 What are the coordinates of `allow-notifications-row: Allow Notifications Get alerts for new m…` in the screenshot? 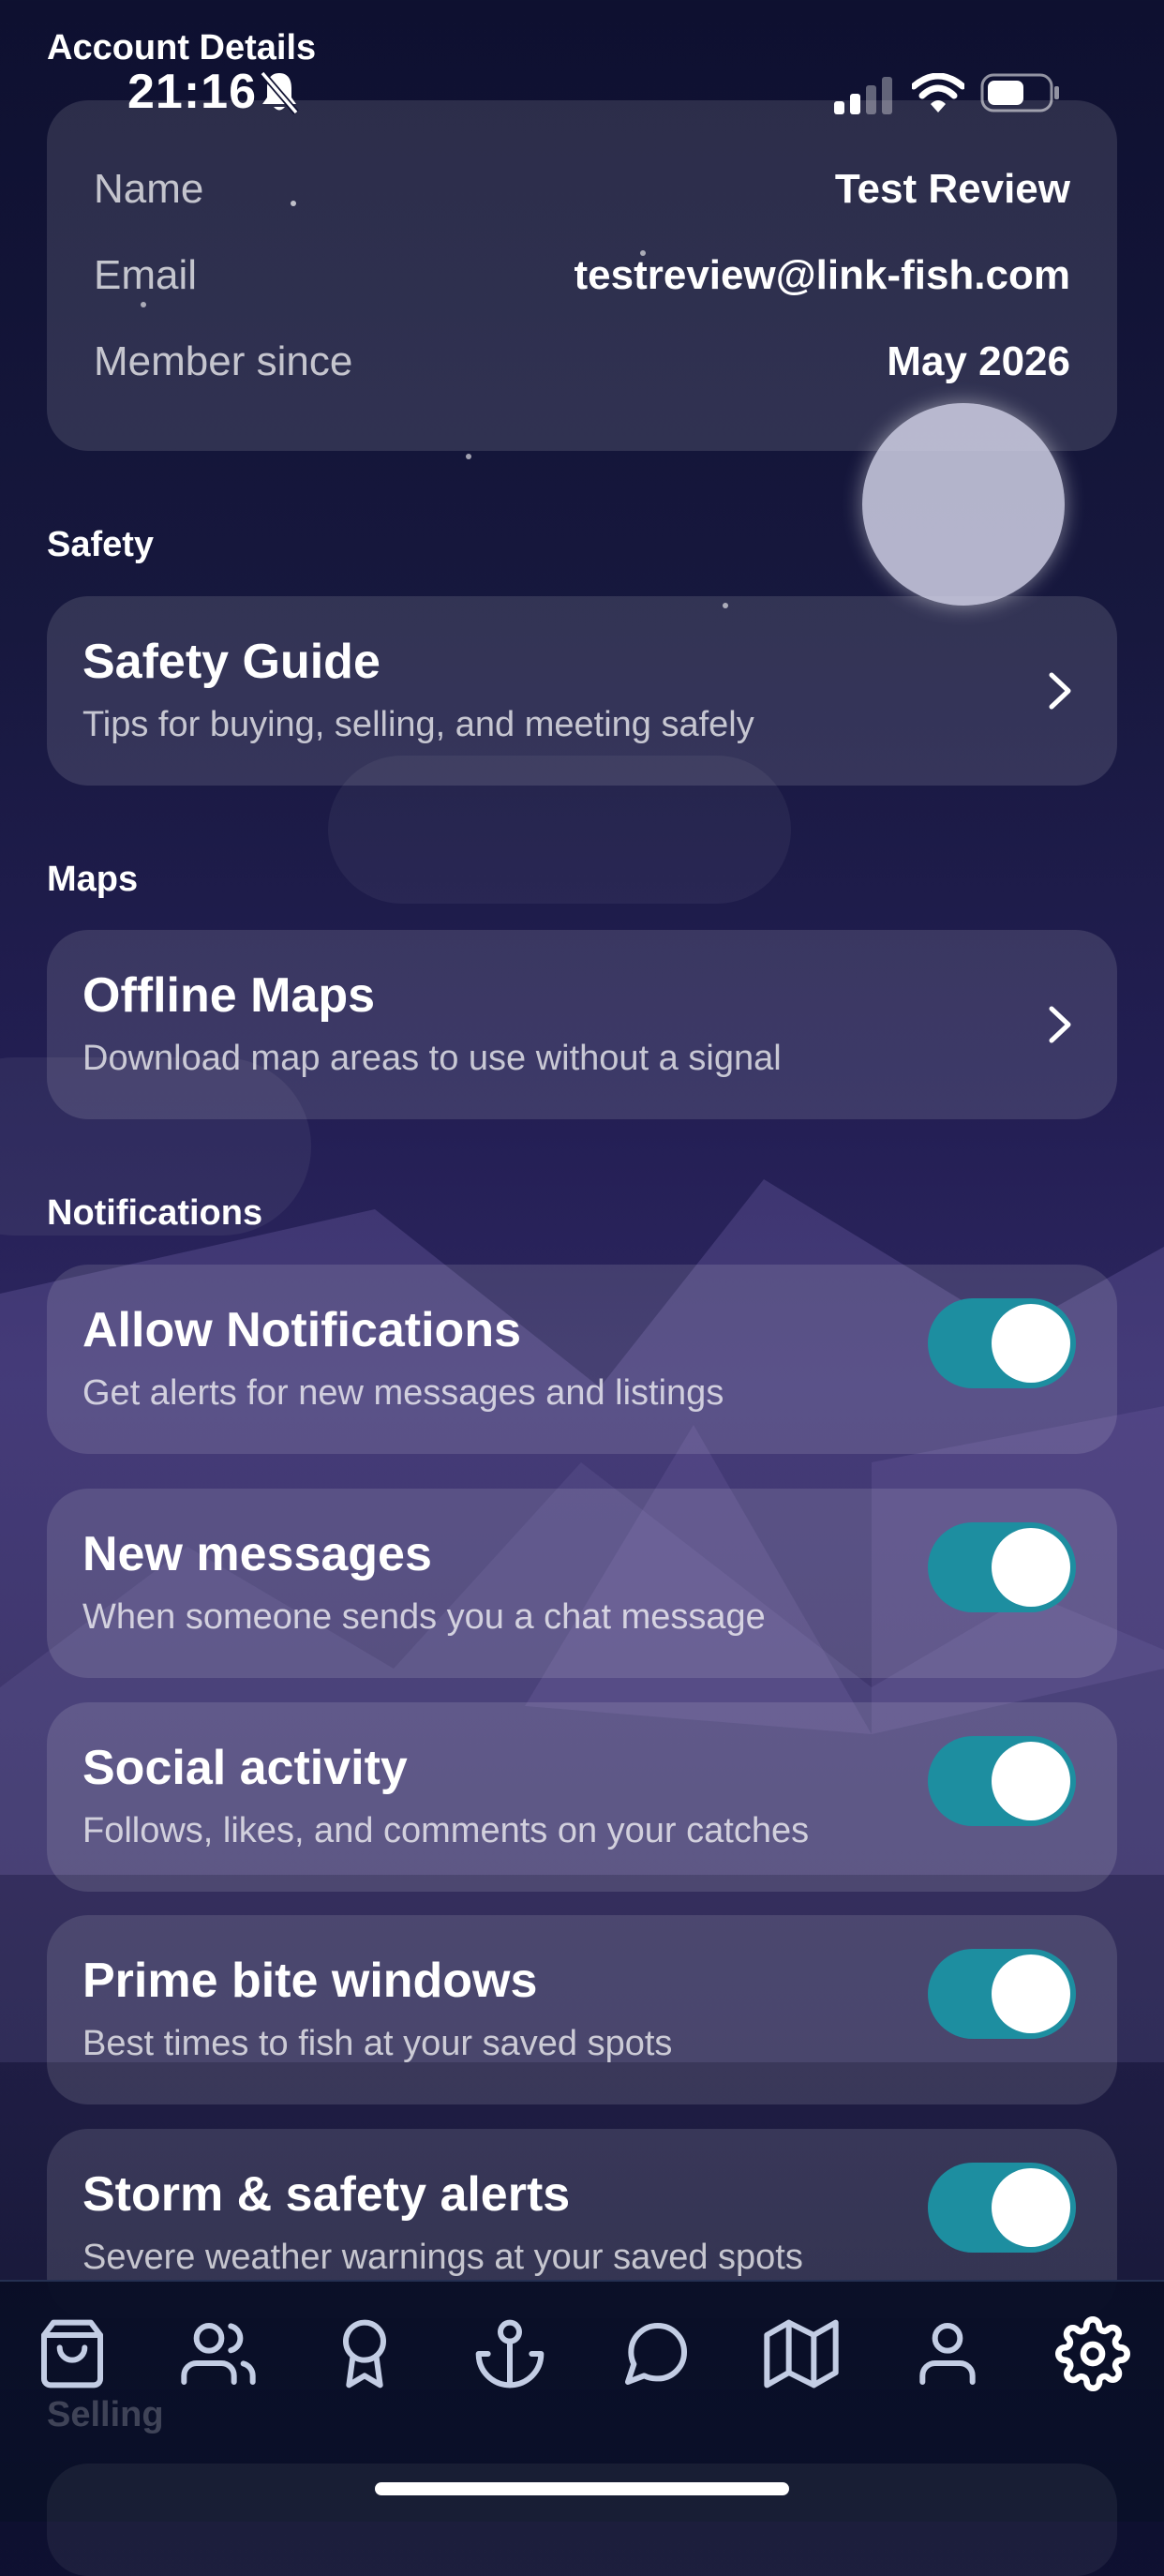 It's located at (582, 1360).